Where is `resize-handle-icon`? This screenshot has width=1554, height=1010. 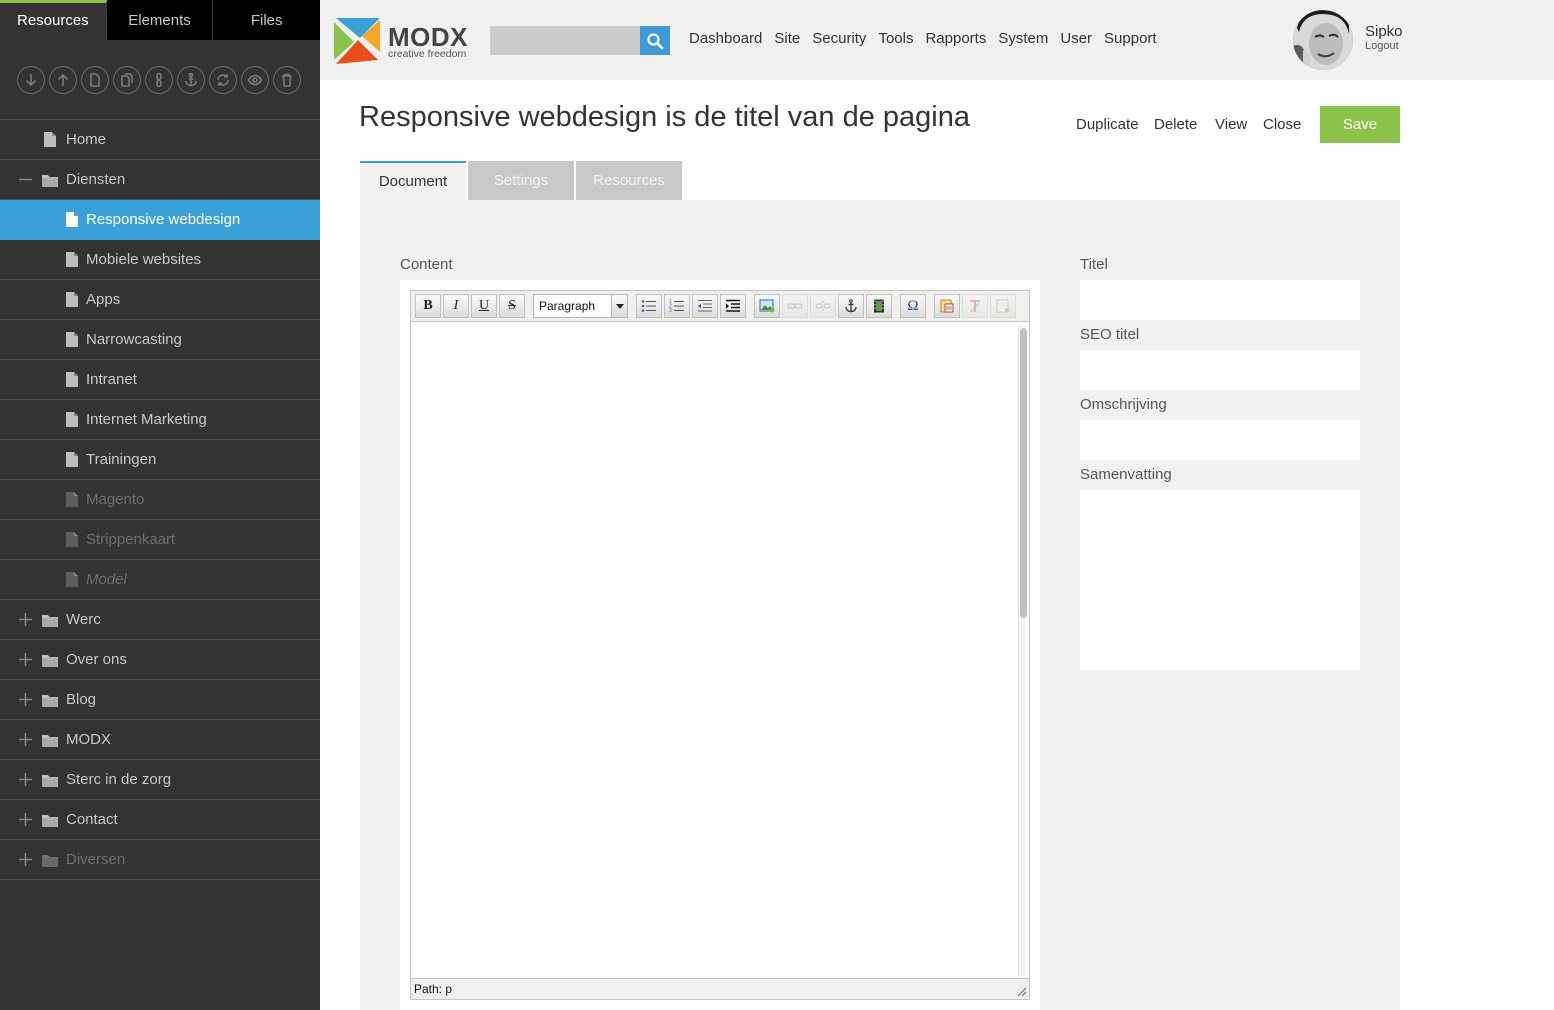 resize-handle-icon is located at coordinates (1022, 992).